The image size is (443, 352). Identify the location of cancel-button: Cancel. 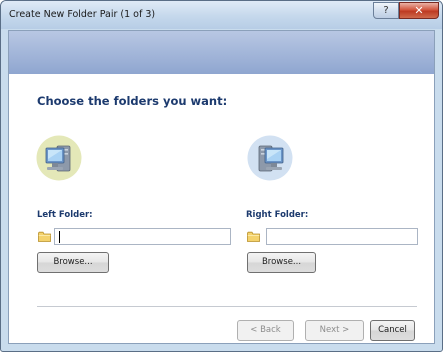
(392, 330).